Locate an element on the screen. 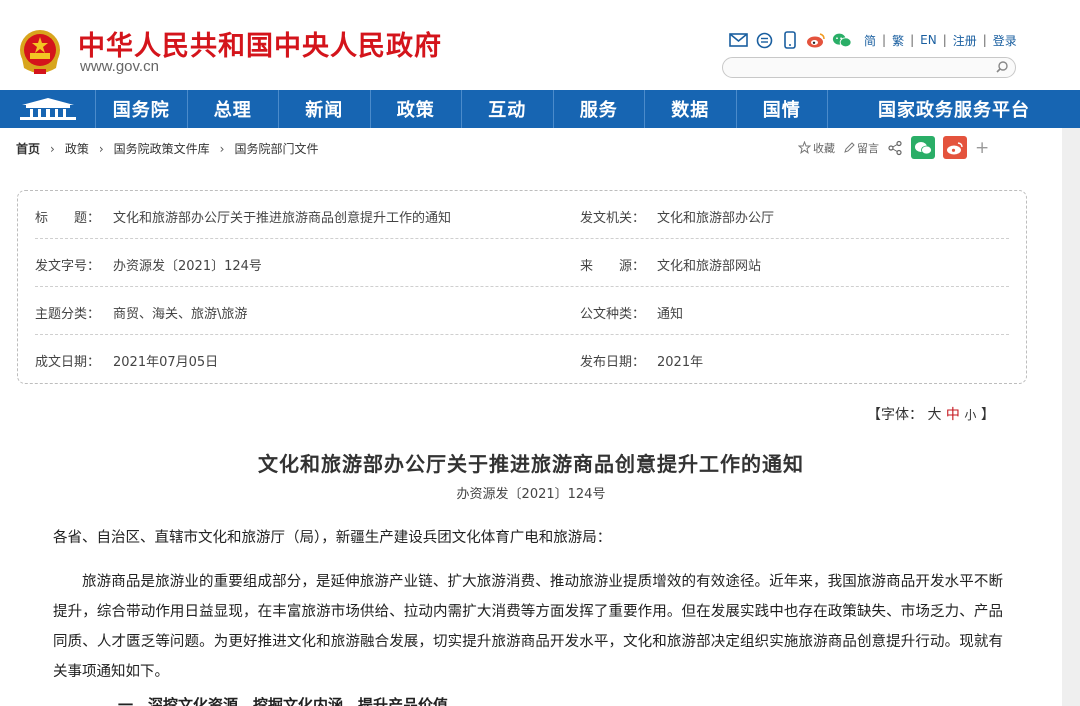 The image size is (1080, 706). english-link: EN is located at coordinates (928, 40).